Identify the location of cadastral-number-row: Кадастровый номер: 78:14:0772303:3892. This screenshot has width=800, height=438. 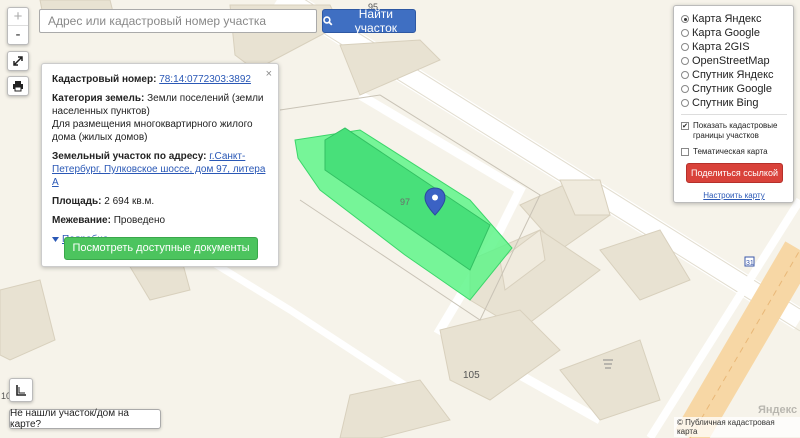
(160, 79).